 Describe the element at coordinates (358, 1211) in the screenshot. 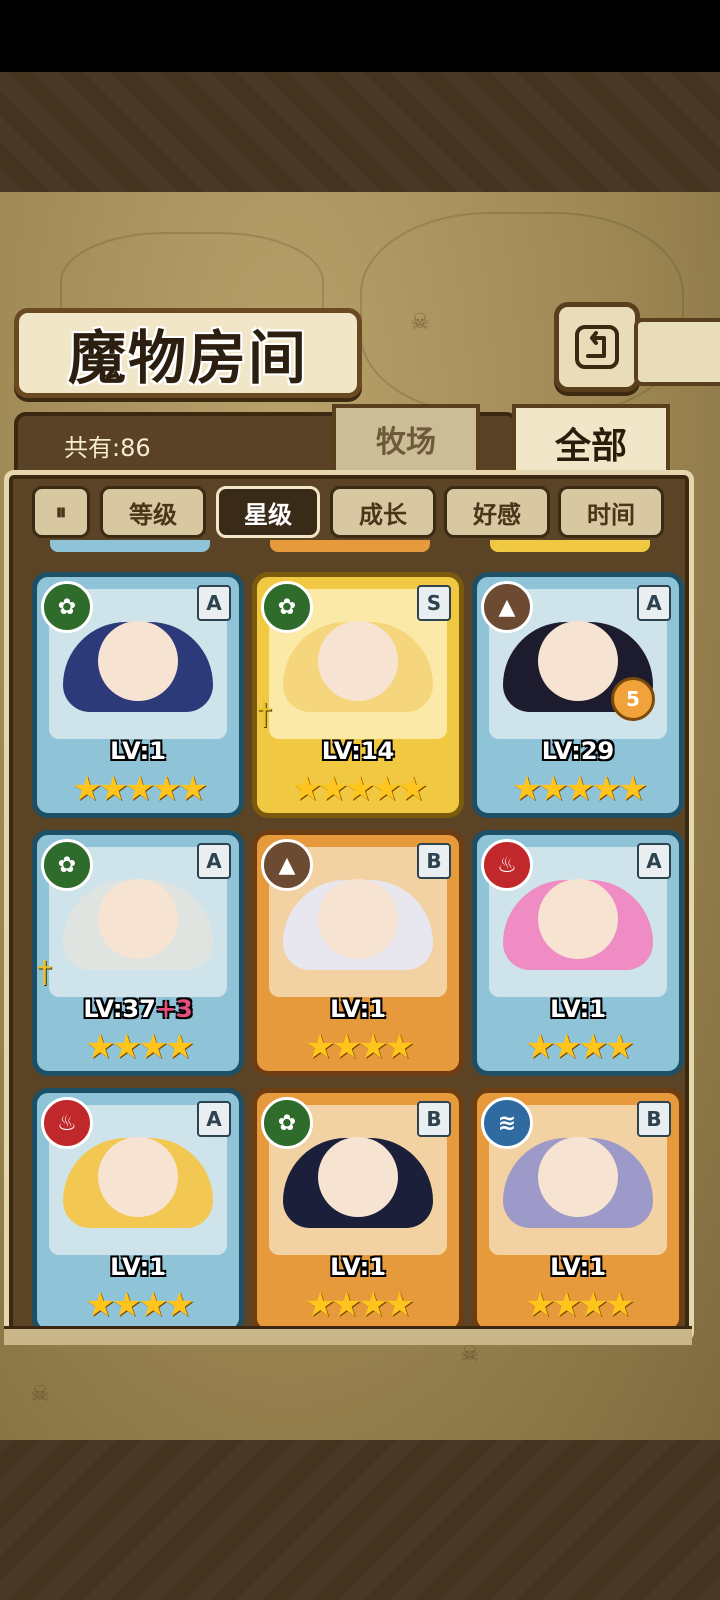

I see `monster-card: ✿ B LV:1 ★★★★` at that location.